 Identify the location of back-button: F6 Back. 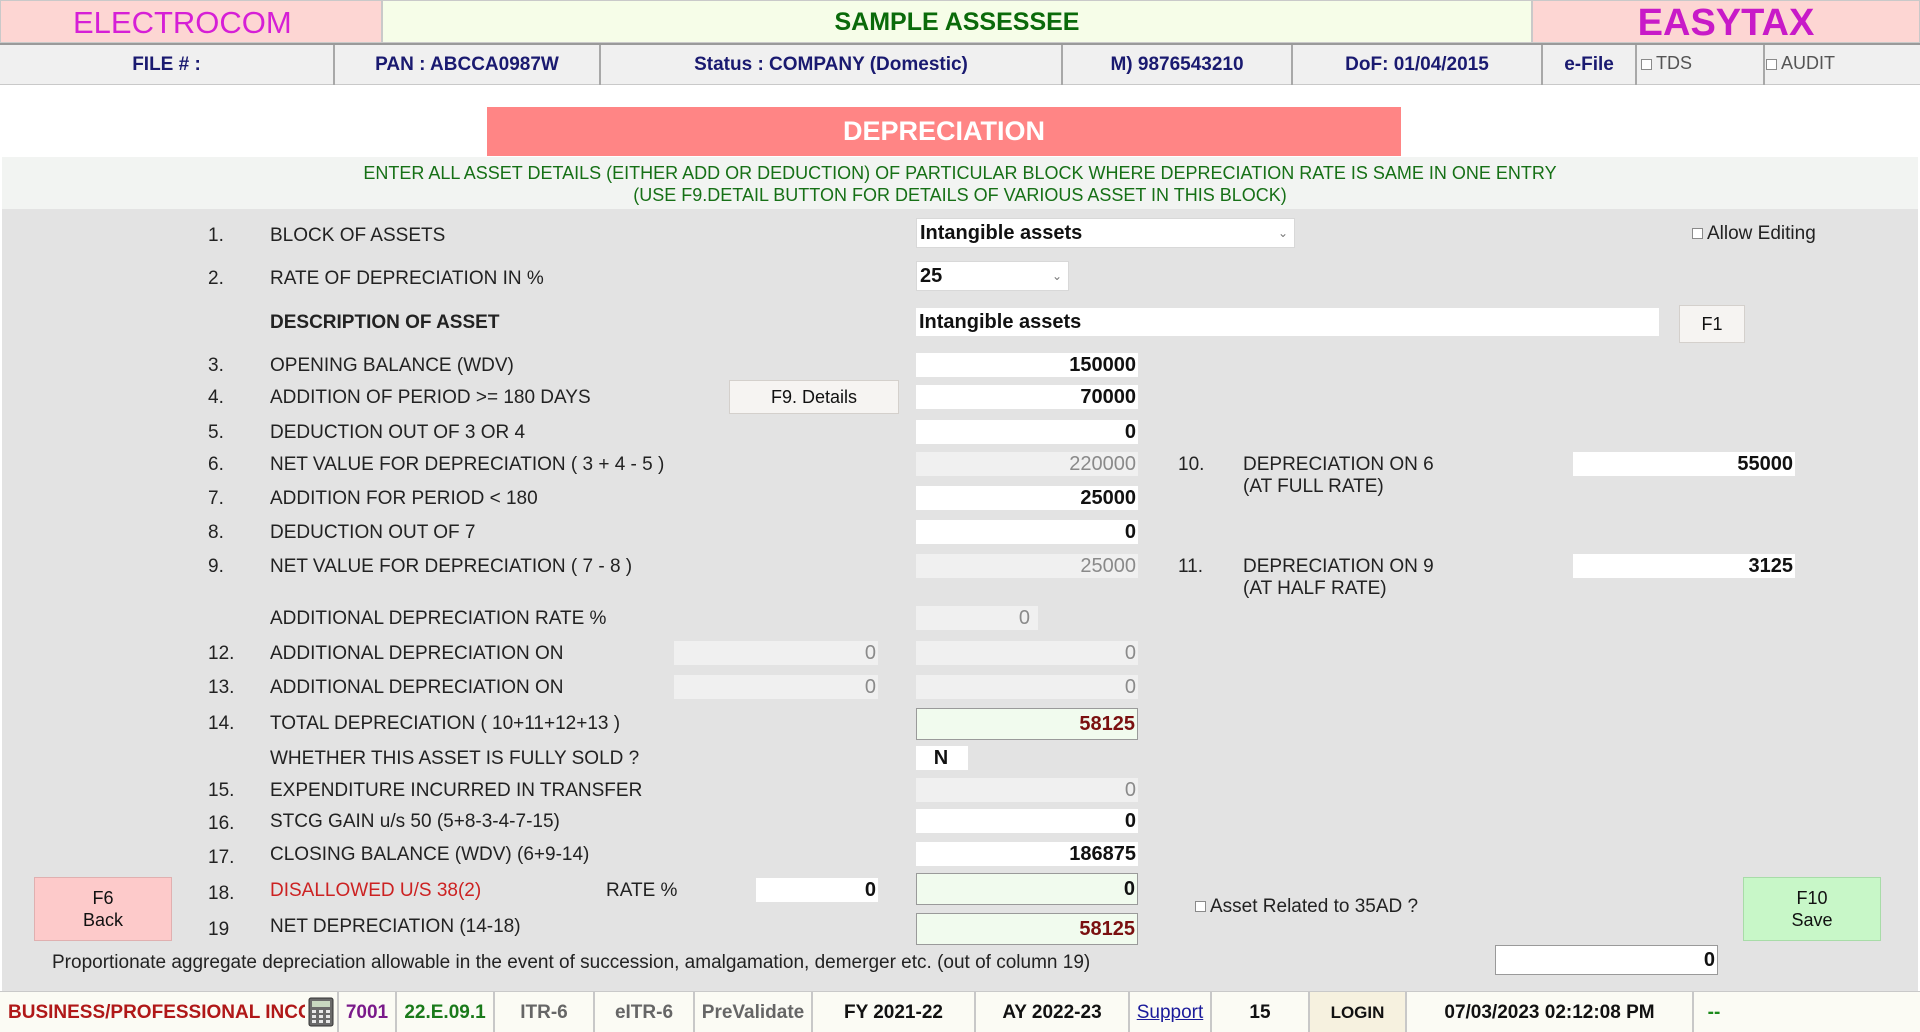
(103, 909).